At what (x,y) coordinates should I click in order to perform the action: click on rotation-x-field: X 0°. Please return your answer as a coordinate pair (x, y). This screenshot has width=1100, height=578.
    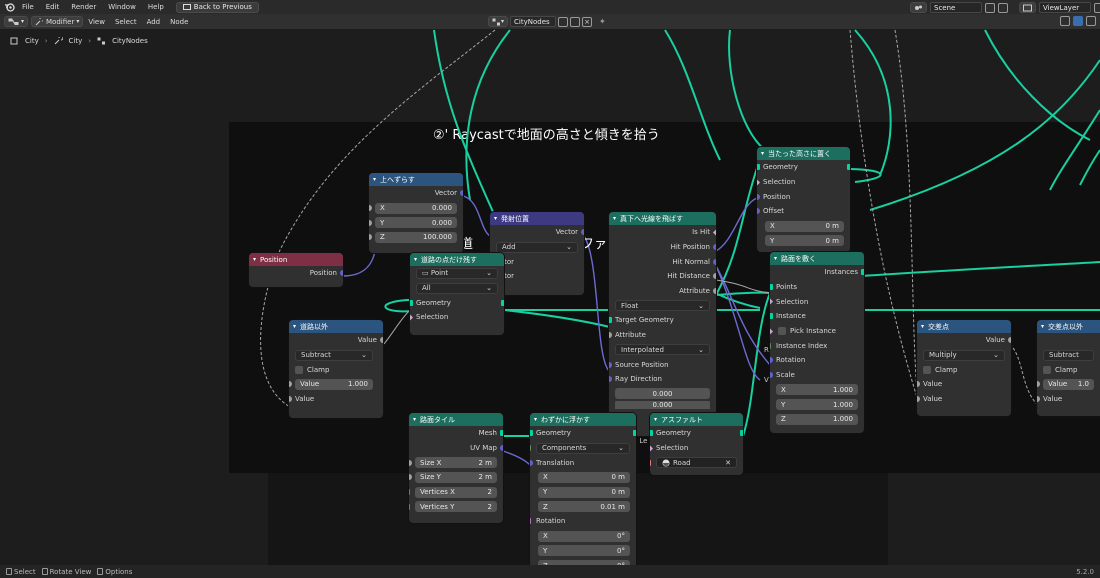
    Looking at the image, I should click on (584, 536).